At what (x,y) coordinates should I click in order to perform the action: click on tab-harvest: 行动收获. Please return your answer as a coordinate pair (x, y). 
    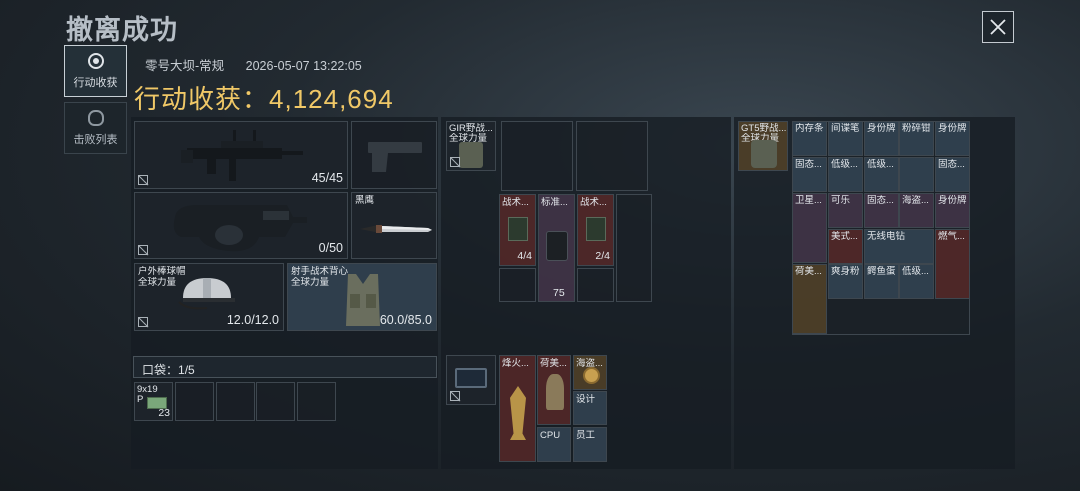
    Looking at the image, I should click on (95, 71).